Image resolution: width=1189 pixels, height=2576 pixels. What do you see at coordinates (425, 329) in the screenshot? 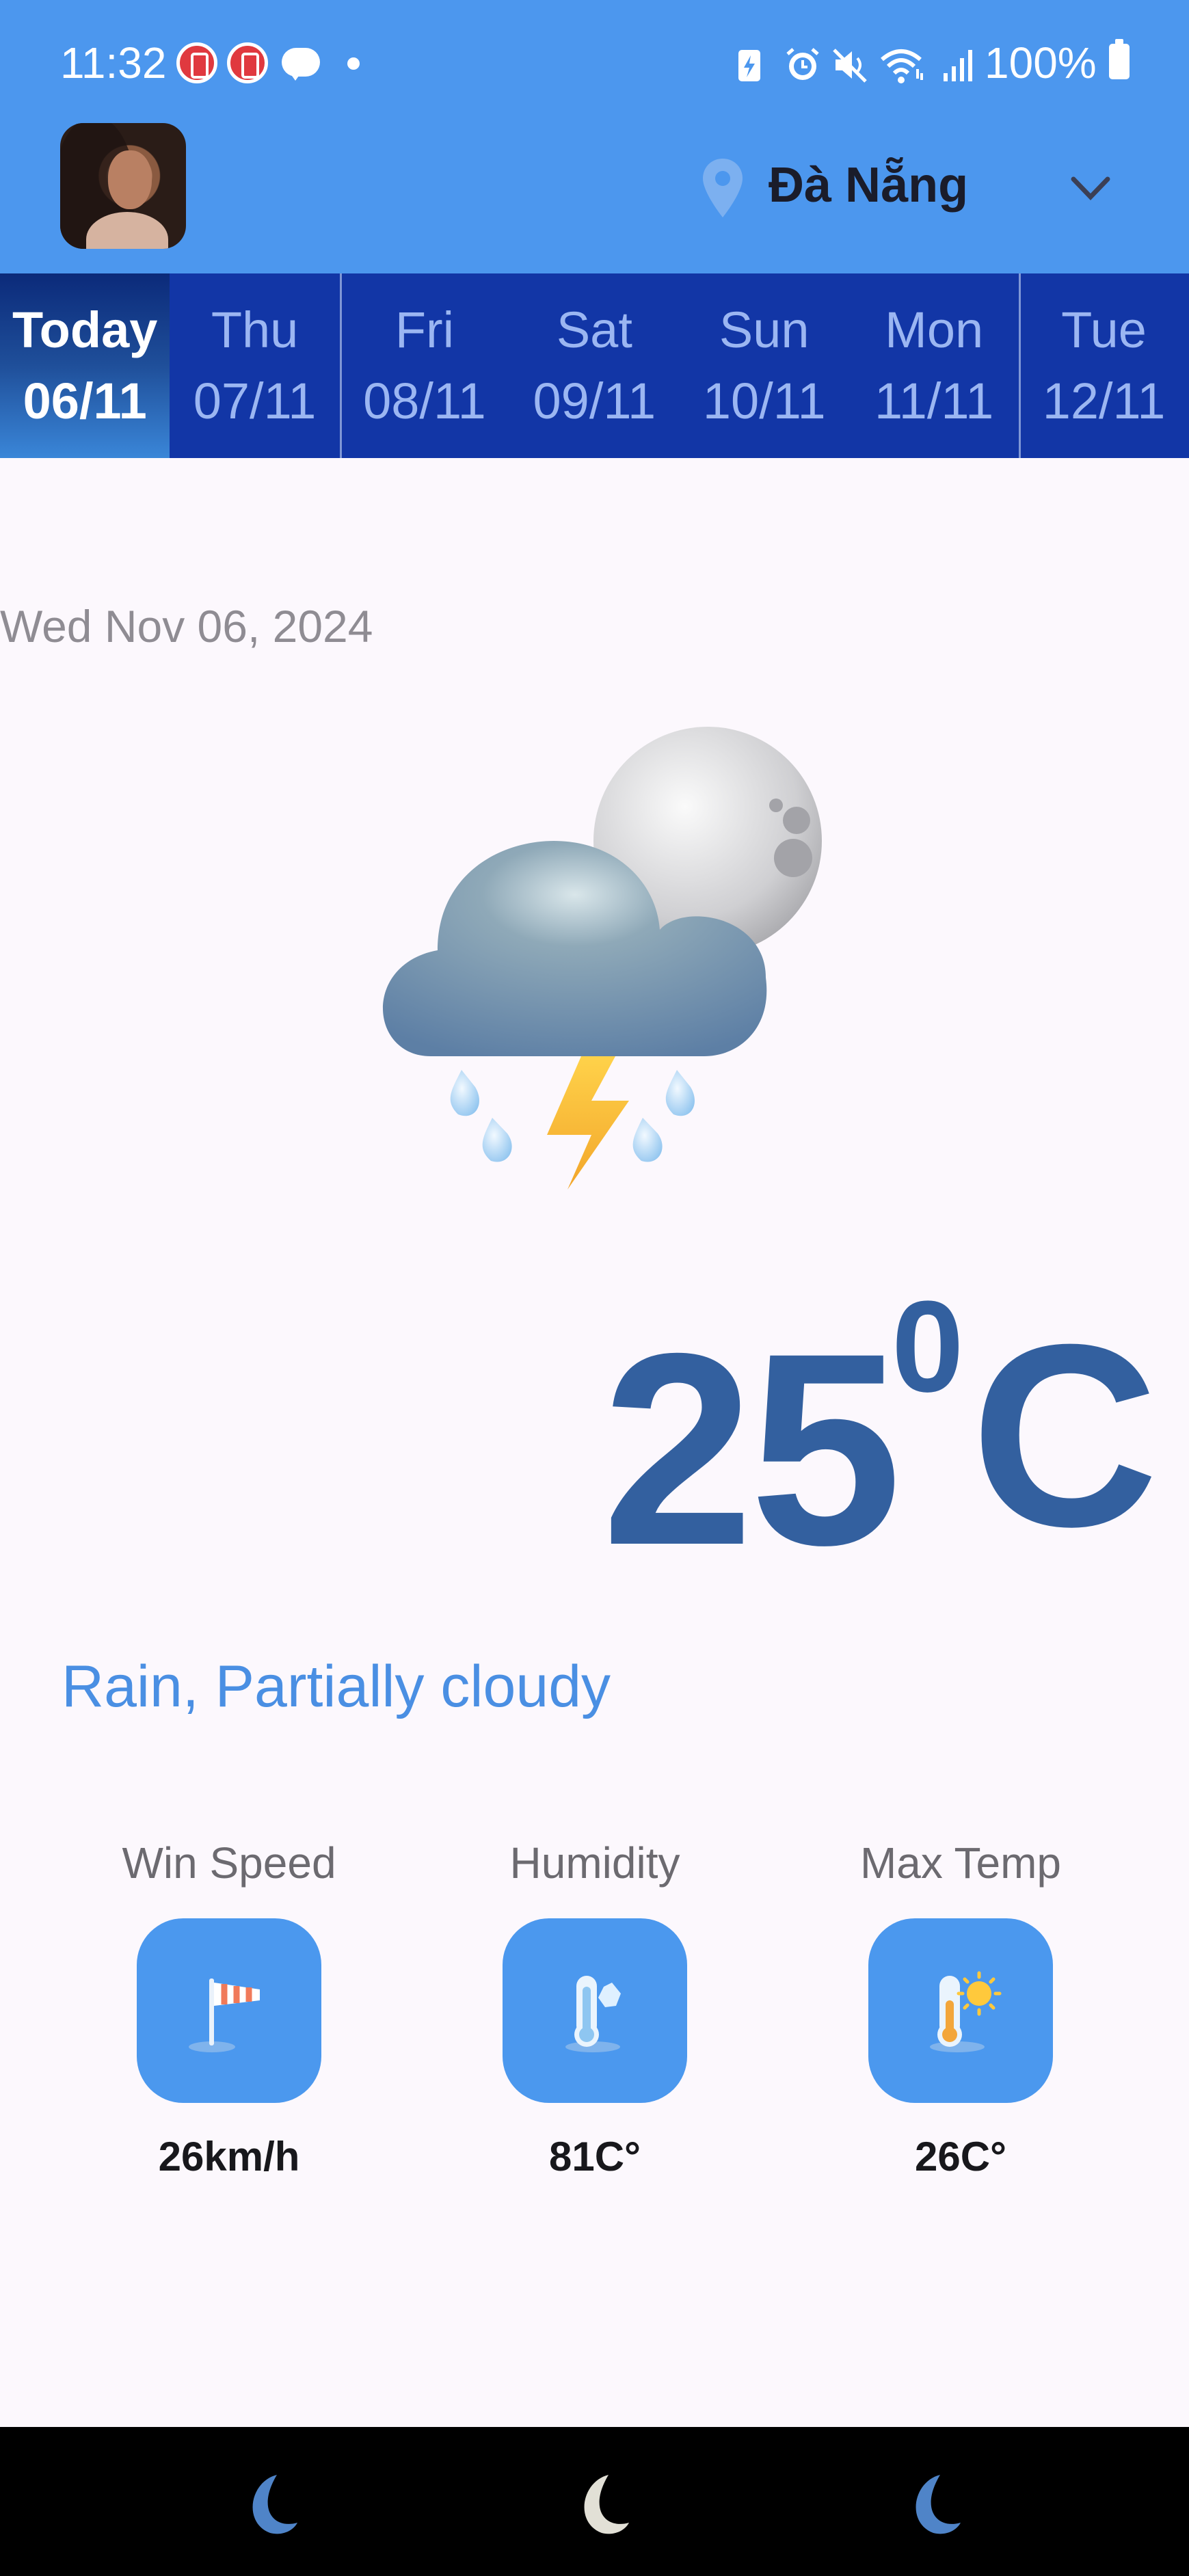
I see `tab-day-label: Fri` at bounding box center [425, 329].